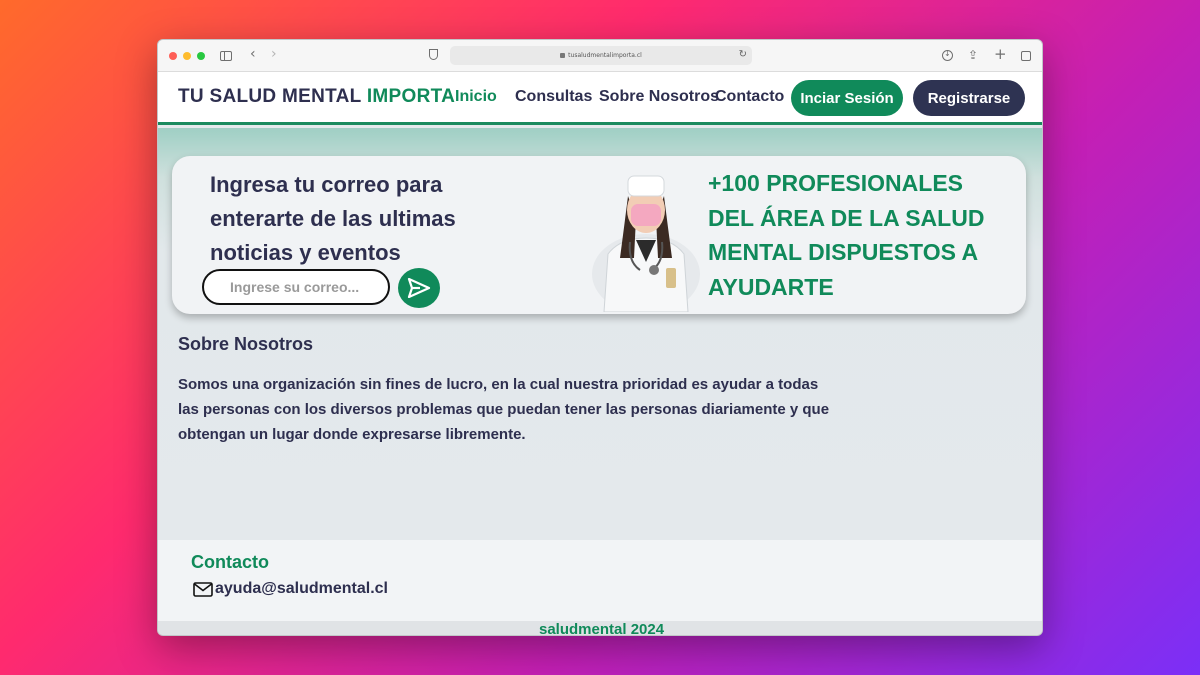 The width and height of the screenshot is (1200, 675). What do you see at coordinates (1000, 54) in the screenshot?
I see `new-tab-icon: +` at bounding box center [1000, 54].